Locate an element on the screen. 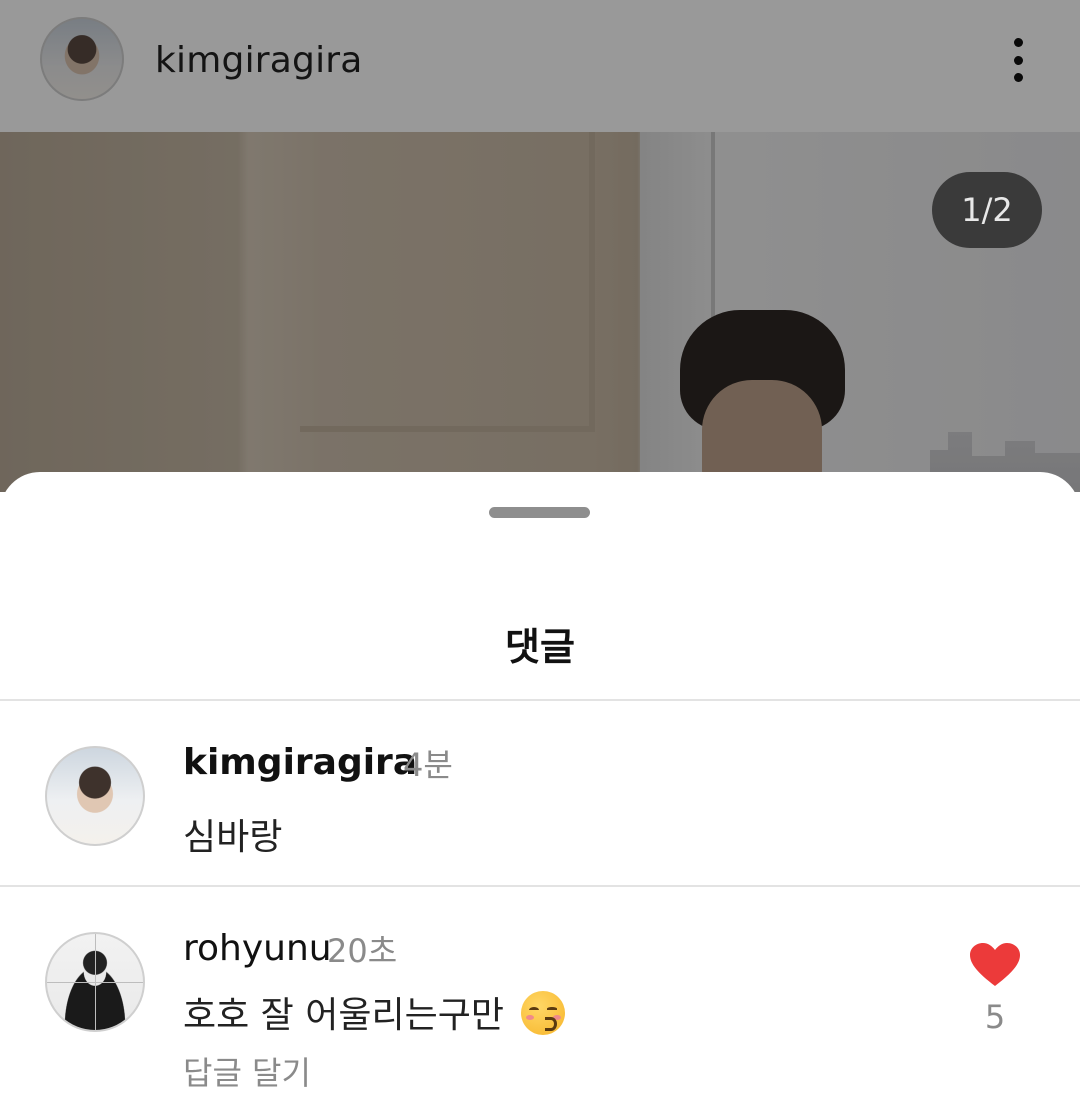  like-count: 5 is located at coordinates (995, 1017).